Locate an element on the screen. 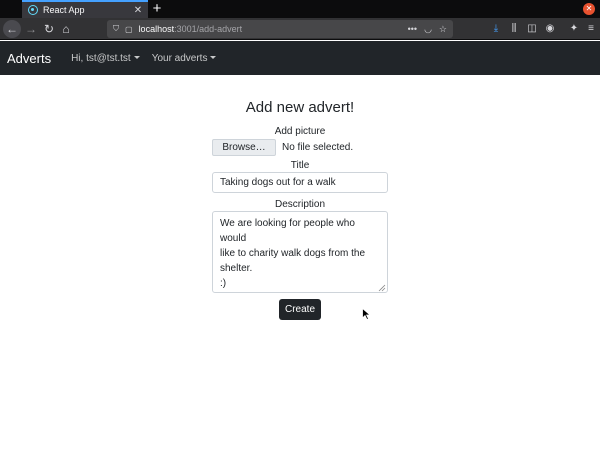 This screenshot has height=456, width=600. browser-tab-strip: React App ✕ + ✕ is located at coordinates (300, 9).